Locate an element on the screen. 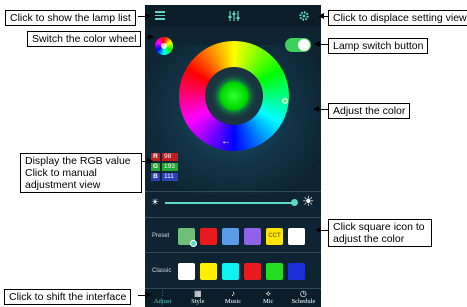  brightness-high-icon: ☀ is located at coordinates (308, 201).